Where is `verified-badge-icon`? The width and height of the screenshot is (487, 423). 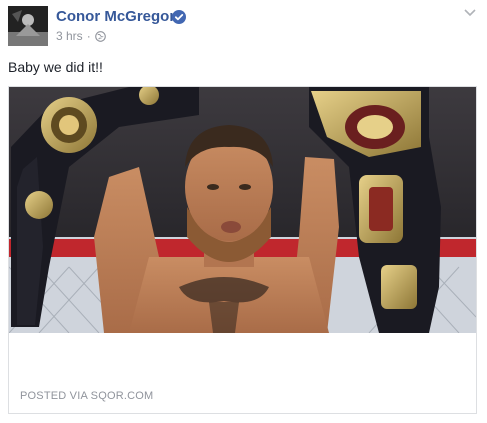
verified-badge-icon is located at coordinates (179, 17).